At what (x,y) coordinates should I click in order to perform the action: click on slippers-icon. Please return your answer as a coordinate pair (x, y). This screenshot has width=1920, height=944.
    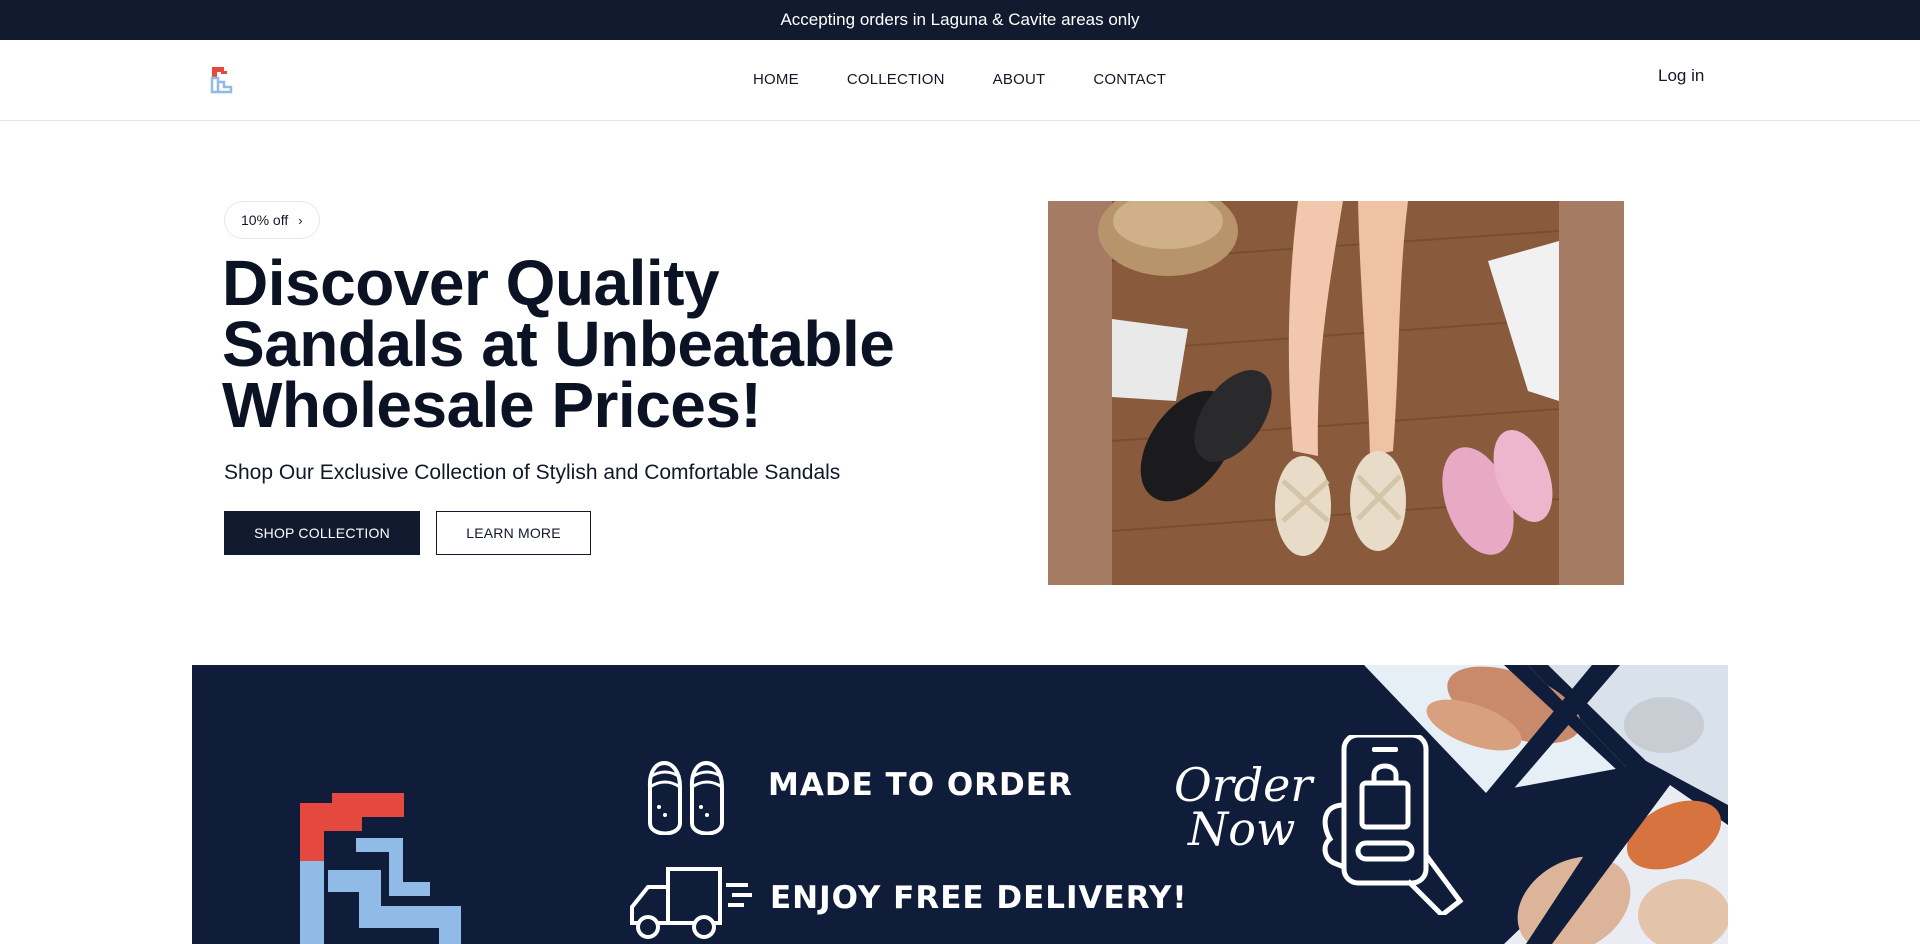
    Looking at the image, I should click on (686, 793).